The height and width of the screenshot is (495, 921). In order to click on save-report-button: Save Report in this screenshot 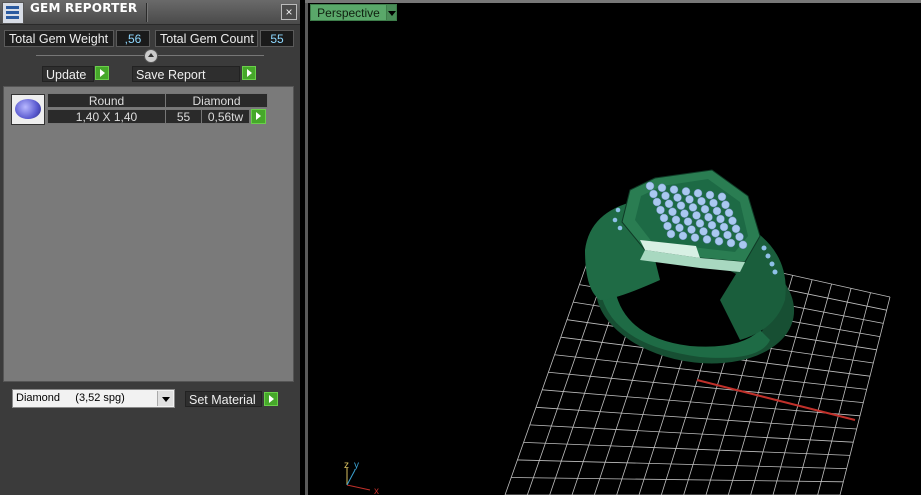, I will do `click(186, 74)`.